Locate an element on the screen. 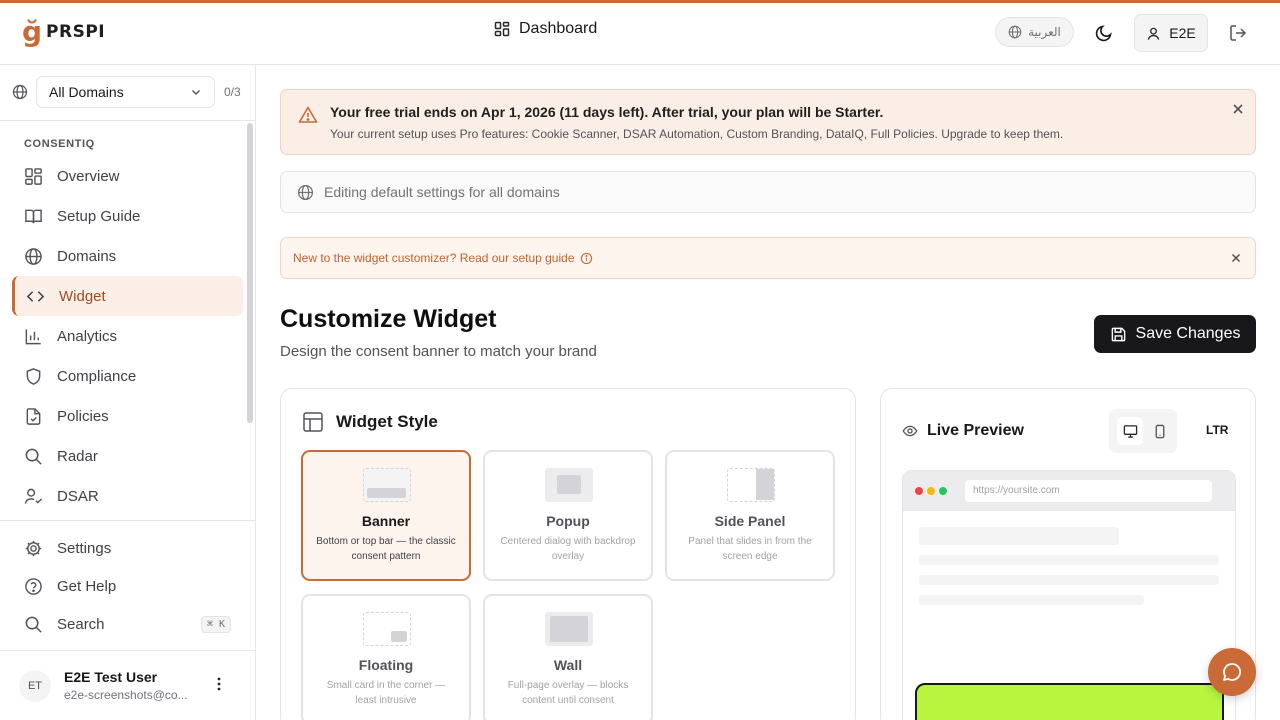 The height and width of the screenshot is (720, 1280). chevron-down-icon is located at coordinates (196, 92).